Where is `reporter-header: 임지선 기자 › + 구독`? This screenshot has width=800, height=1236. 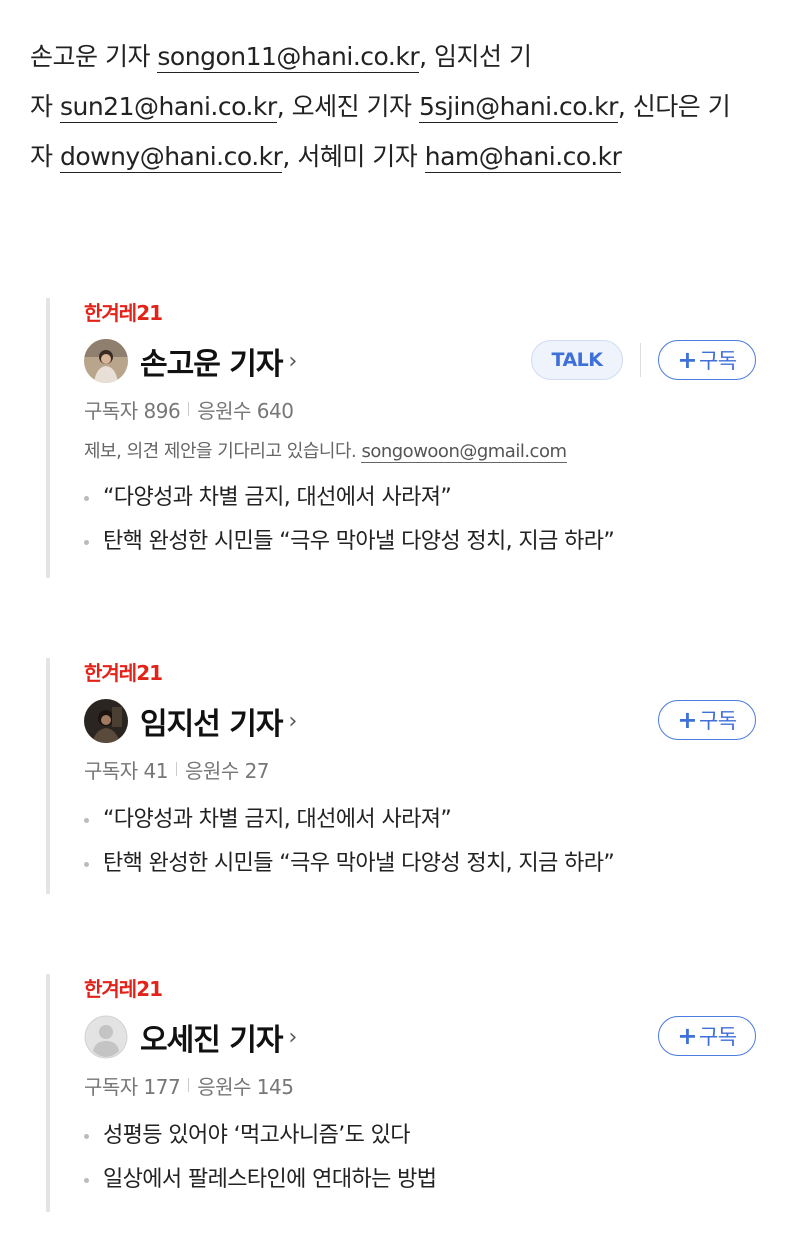
reporter-header: 임지선 기자 › + 구독 is located at coordinates (420, 721).